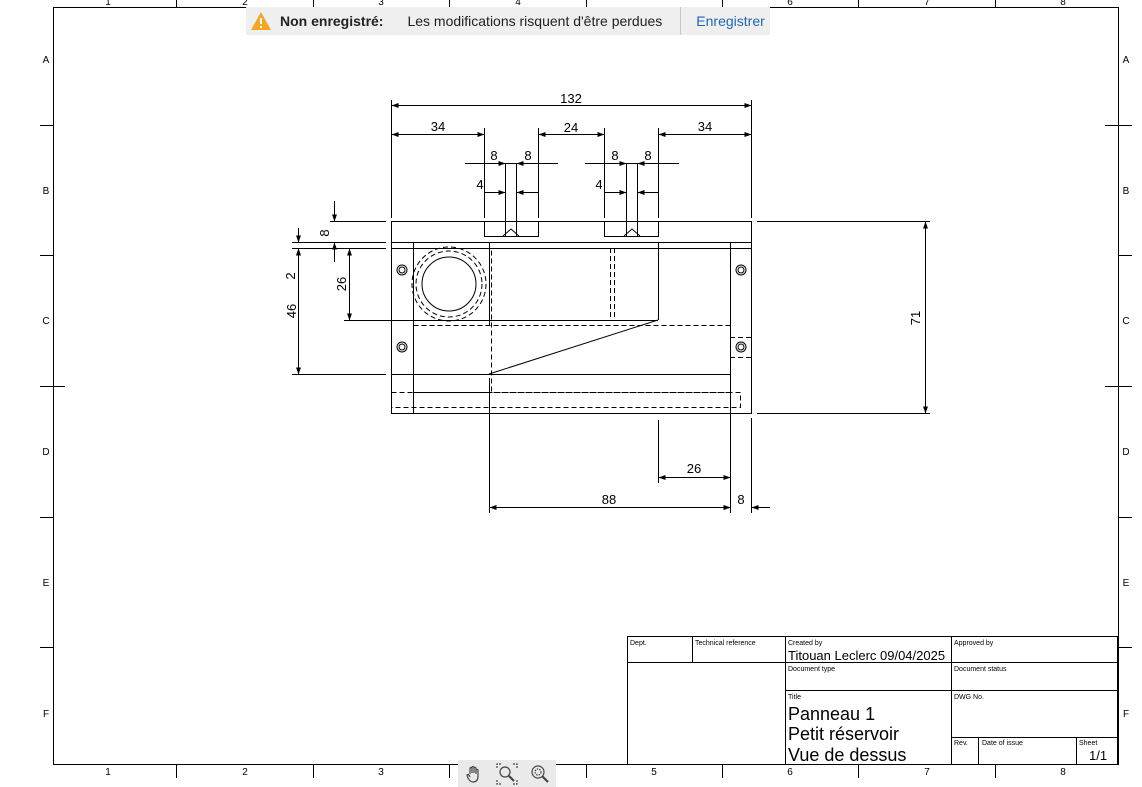 The image size is (1142, 787). I want to click on zone-top-1: 1, so click(108, 4).